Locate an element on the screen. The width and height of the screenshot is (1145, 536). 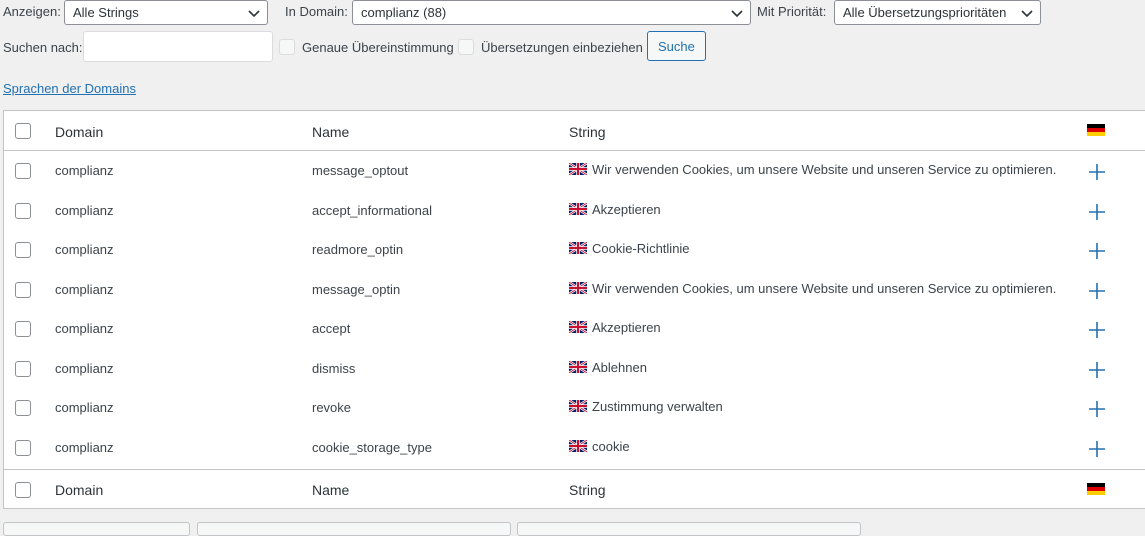
table-header: Domain Name String is located at coordinates (574, 131).